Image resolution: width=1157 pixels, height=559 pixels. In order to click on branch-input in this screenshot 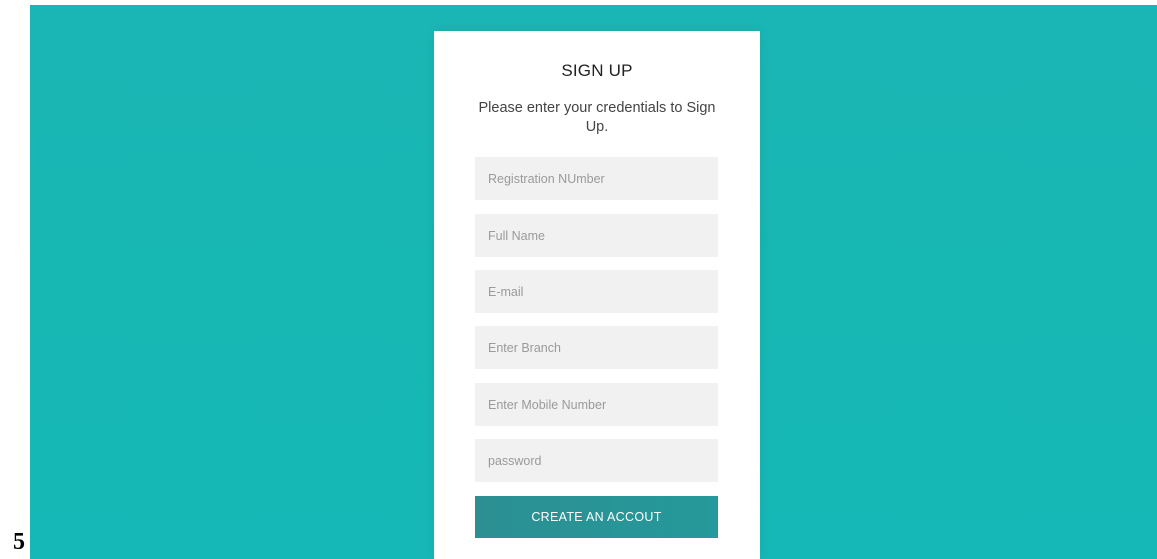, I will do `click(596, 347)`.